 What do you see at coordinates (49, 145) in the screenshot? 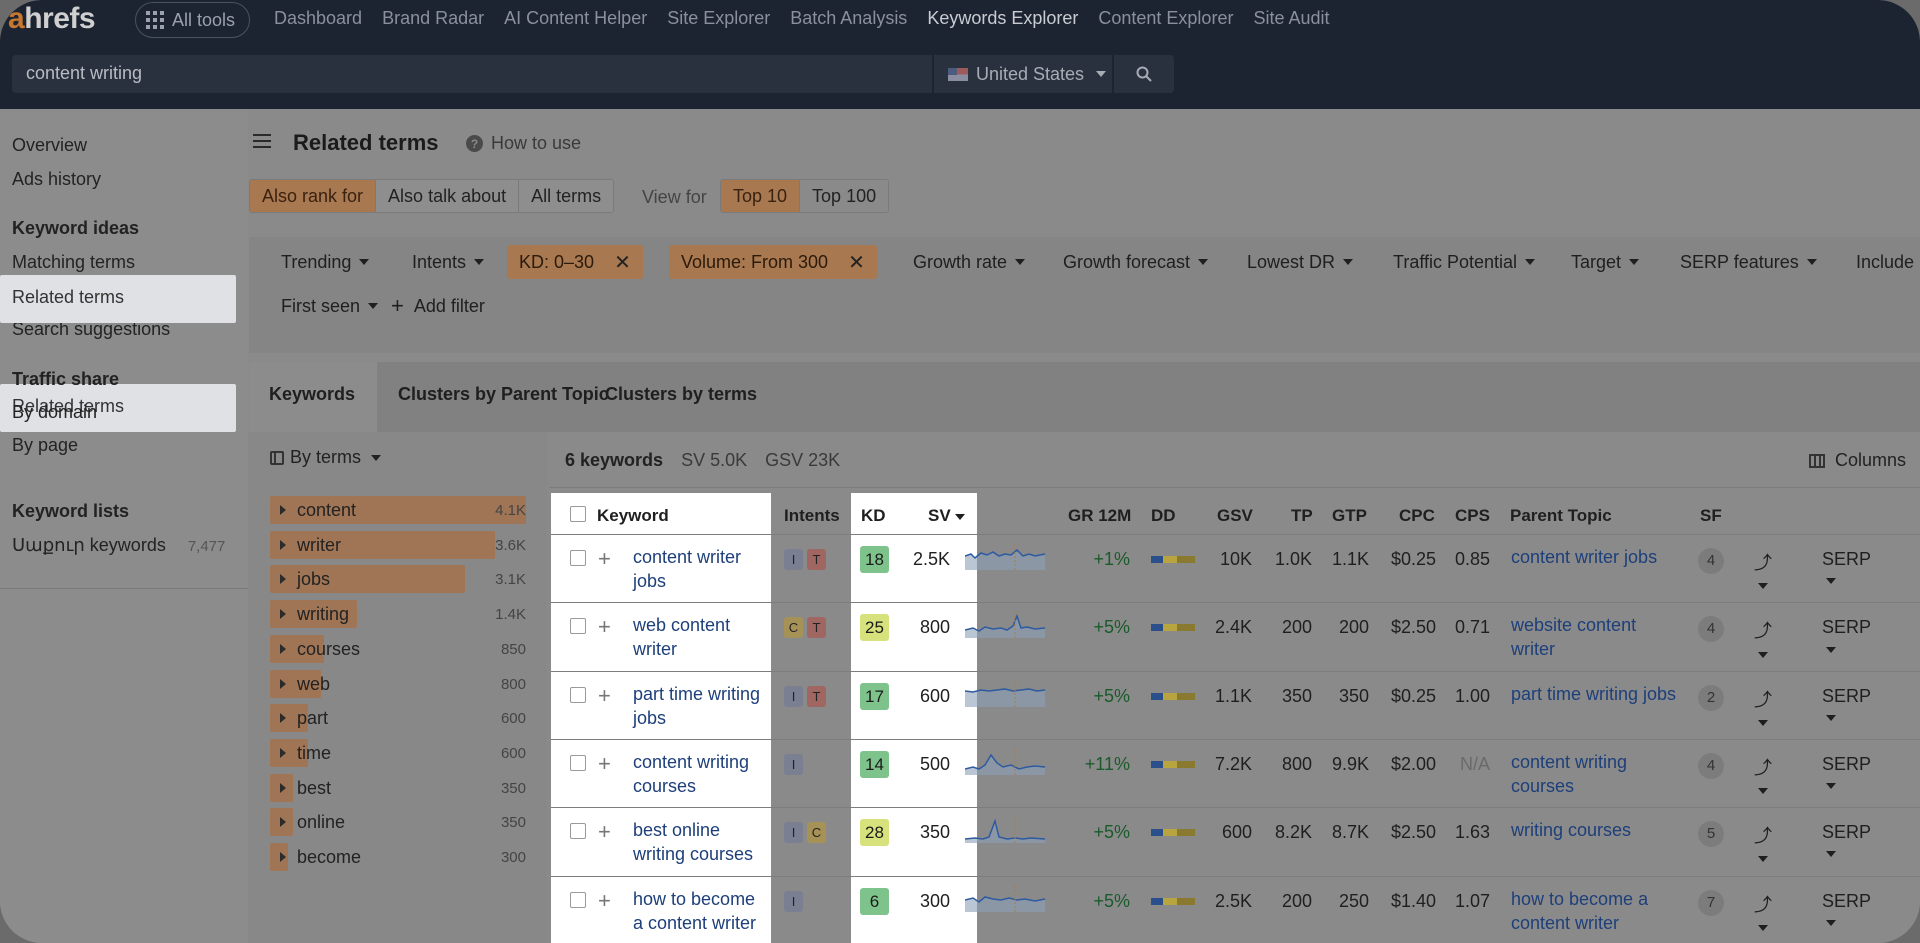
I see `sidebar-item-overview: Overview` at bounding box center [49, 145].